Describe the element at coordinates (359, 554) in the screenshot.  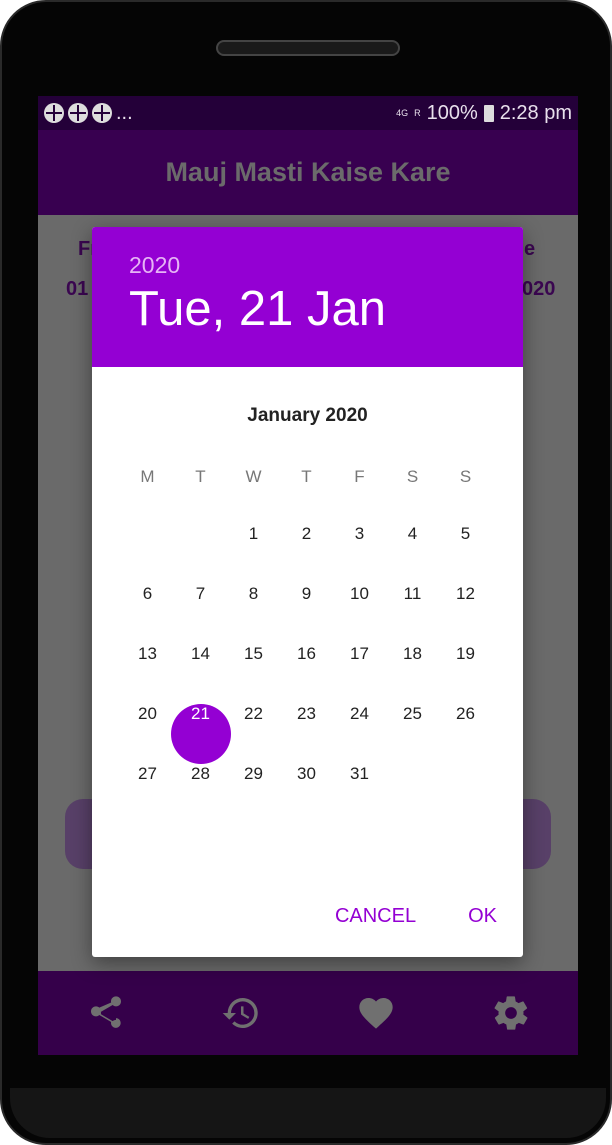
I see `calendar-day: 3` at that location.